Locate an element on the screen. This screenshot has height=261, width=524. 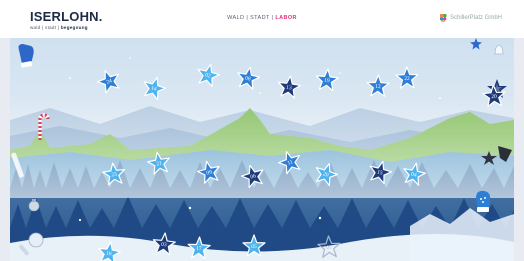
door-number: 12 is located at coordinates (378, 86).